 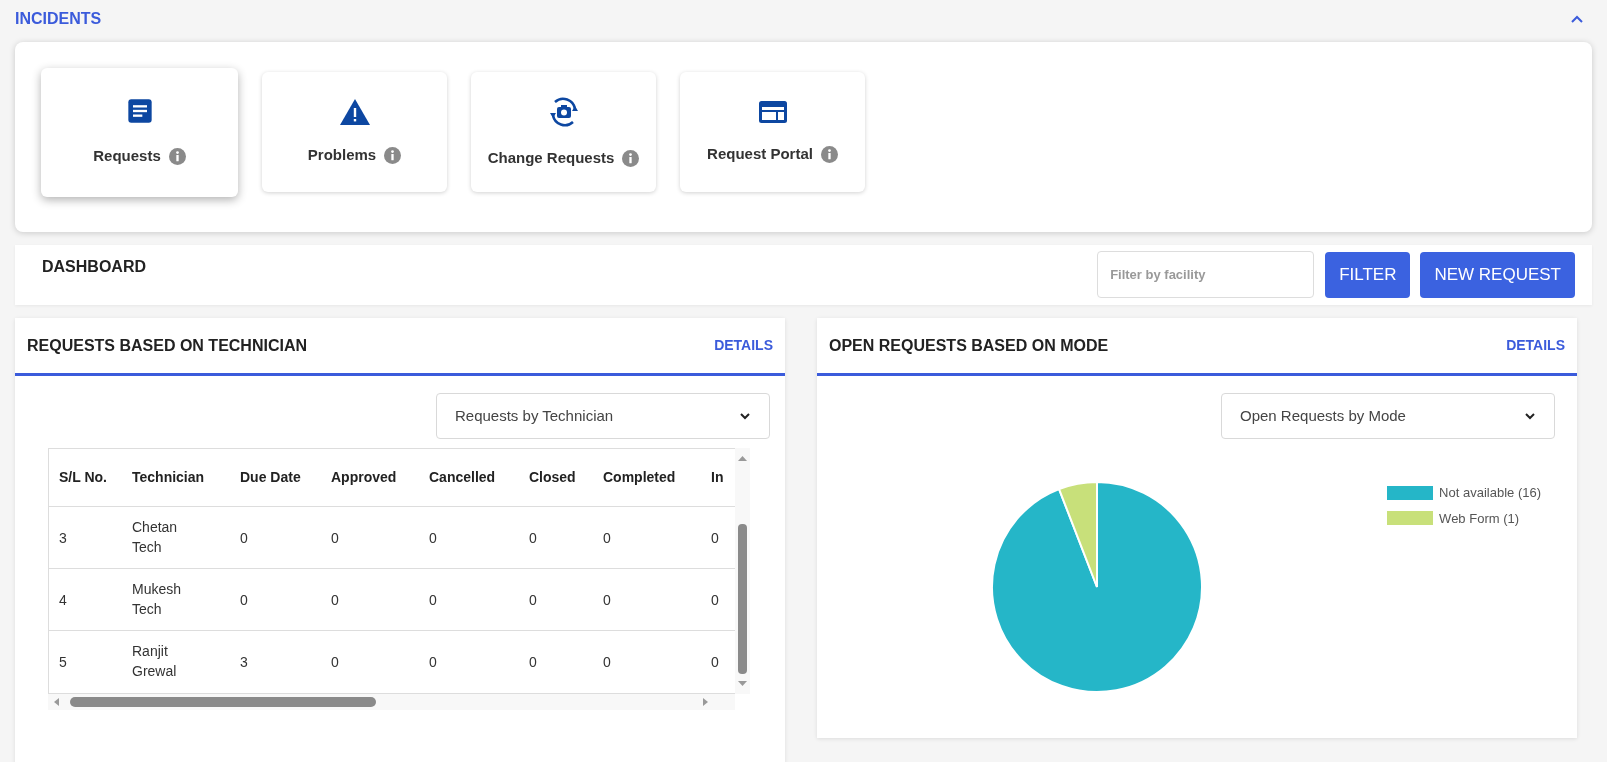 What do you see at coordinates (94, 267) in the screenshot?
I see `dashboard-title: DASHBOARD` at bounding box center [94, 267].